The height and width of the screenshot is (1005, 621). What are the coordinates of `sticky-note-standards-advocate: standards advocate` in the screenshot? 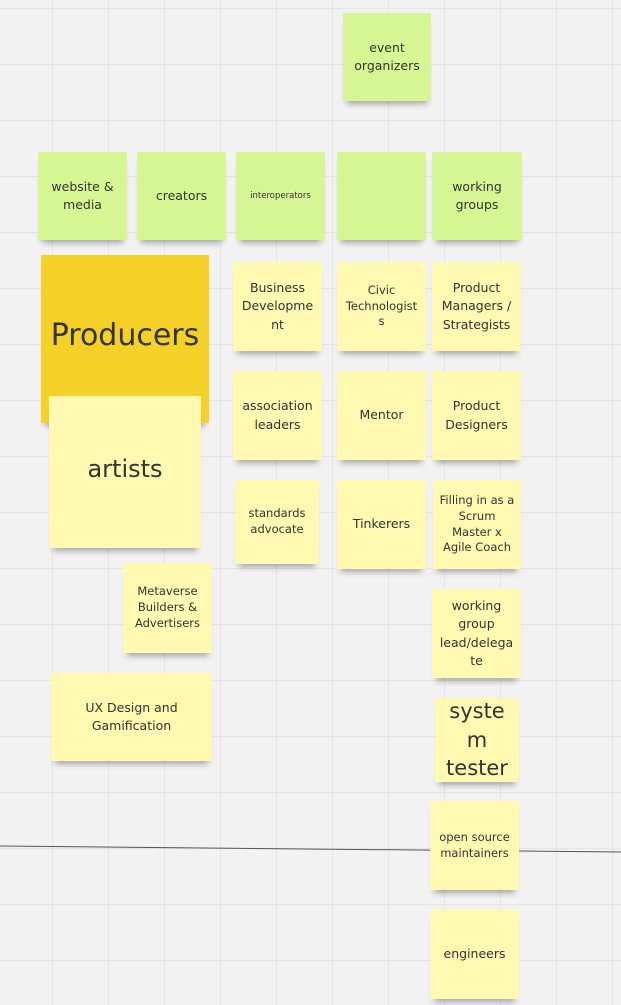 It's located at (277, 522).